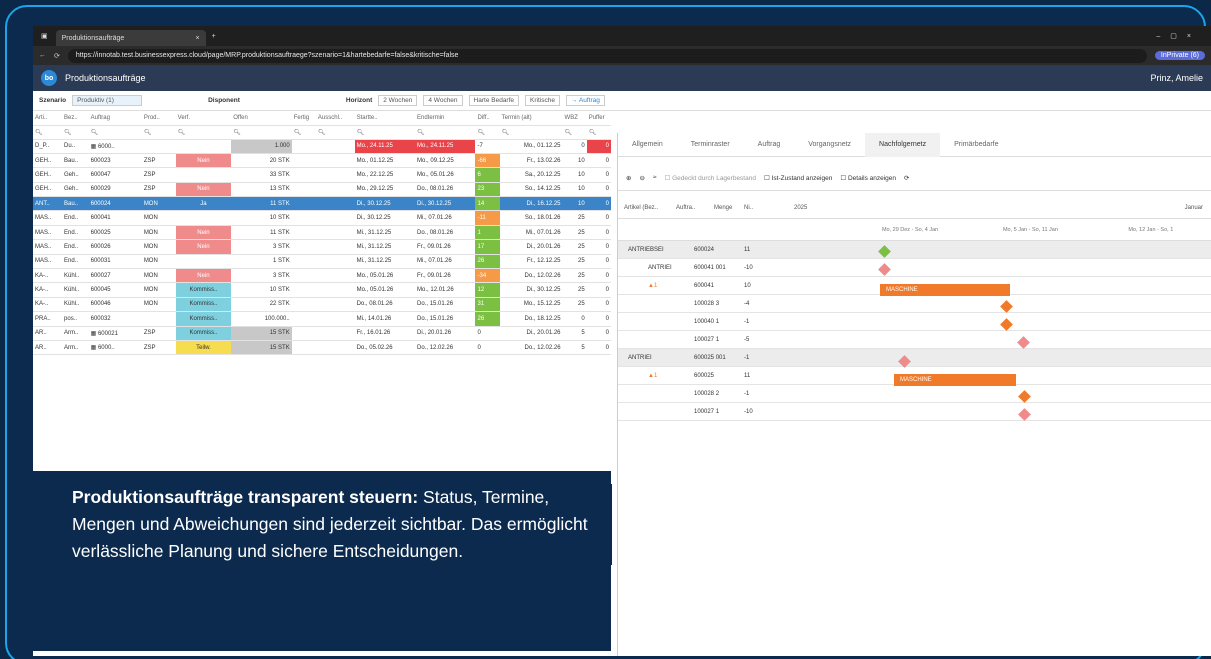  What do you see at coordinates (914, 412) in the screenshot?
I see `gantt-row: 100027 1 -10` at bounding box center [914, 412].